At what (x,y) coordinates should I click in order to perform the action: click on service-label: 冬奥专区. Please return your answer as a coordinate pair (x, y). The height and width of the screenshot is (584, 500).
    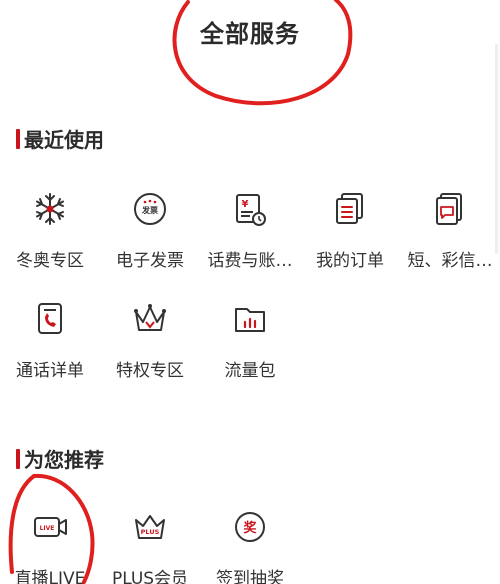
    Looking at the image, I should click on (50, 261).